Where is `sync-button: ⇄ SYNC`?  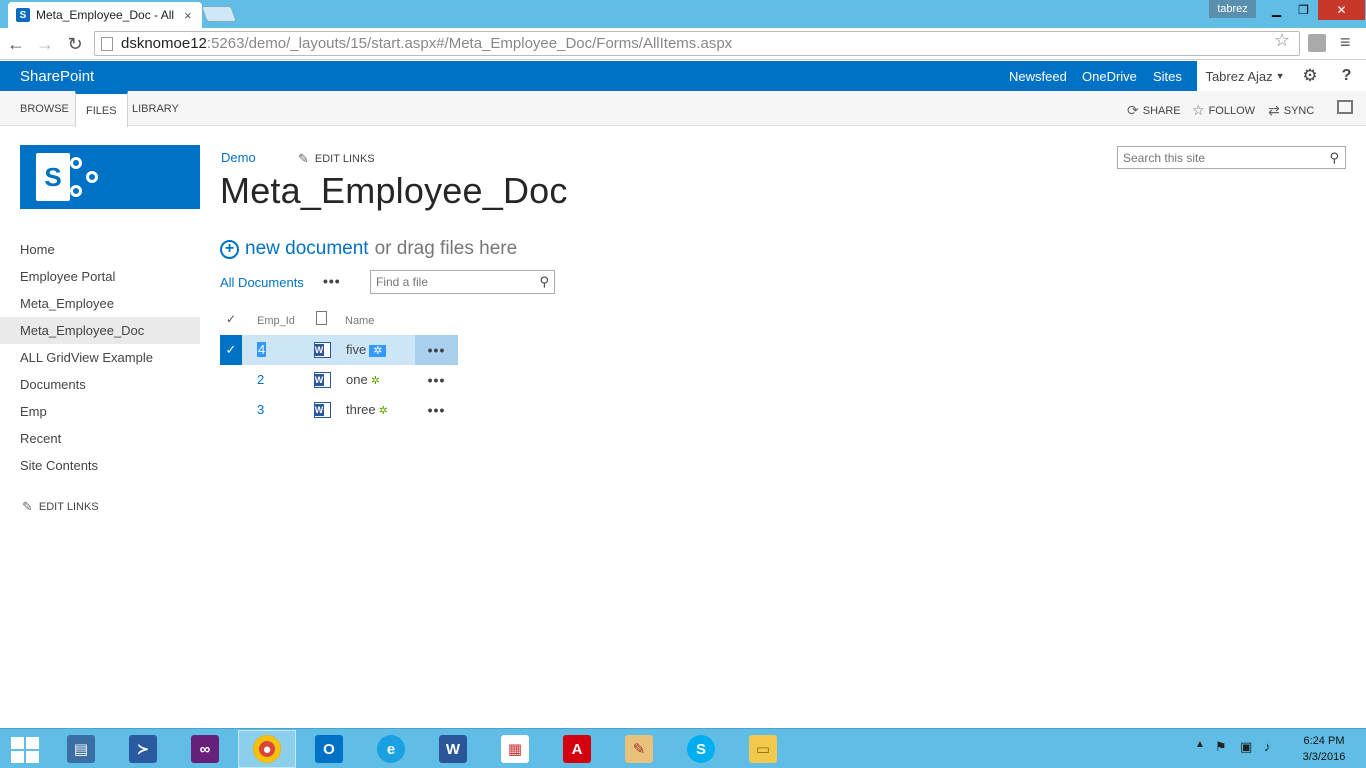
sync-button: ⇄ SYNC is located at coordinates (1291, 110).